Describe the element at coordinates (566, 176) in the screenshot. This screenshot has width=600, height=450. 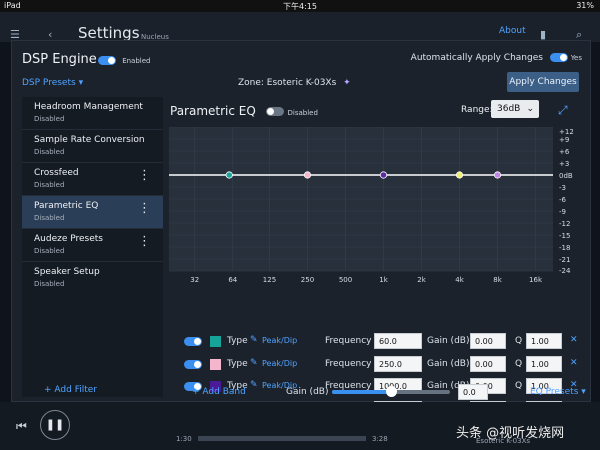
I see `y-tick-label: 0dB` at that location.